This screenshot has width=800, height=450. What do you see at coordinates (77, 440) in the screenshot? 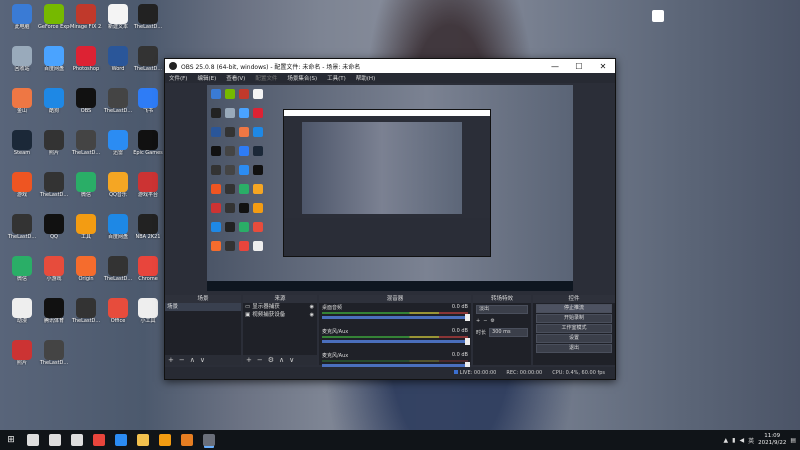
I see `taskview-taskbar-button` at bounding box center [77, 440].